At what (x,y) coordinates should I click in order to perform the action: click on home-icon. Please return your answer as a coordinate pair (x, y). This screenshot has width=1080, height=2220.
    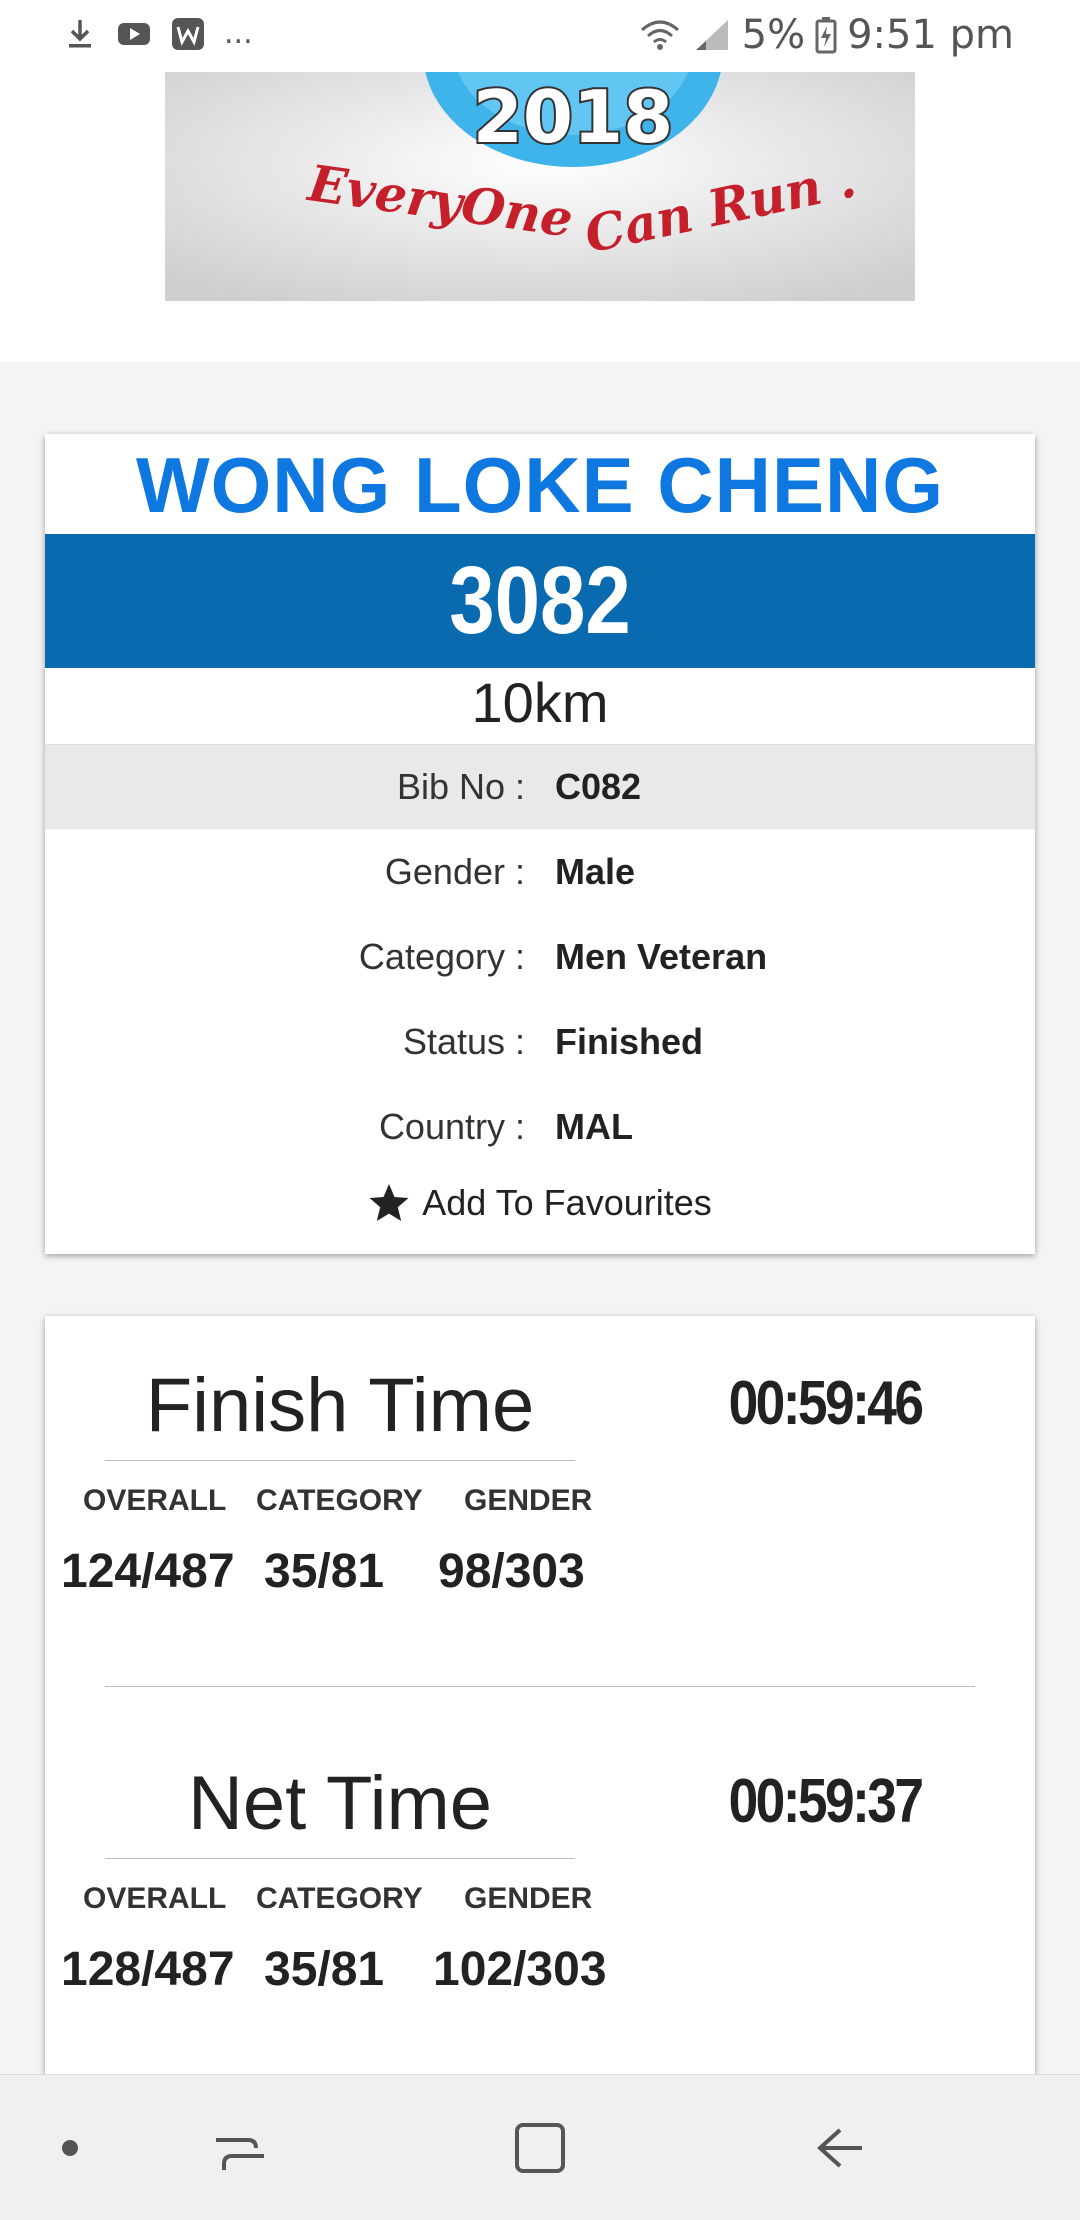
    Looking at the image, I should click on (540, 2148).